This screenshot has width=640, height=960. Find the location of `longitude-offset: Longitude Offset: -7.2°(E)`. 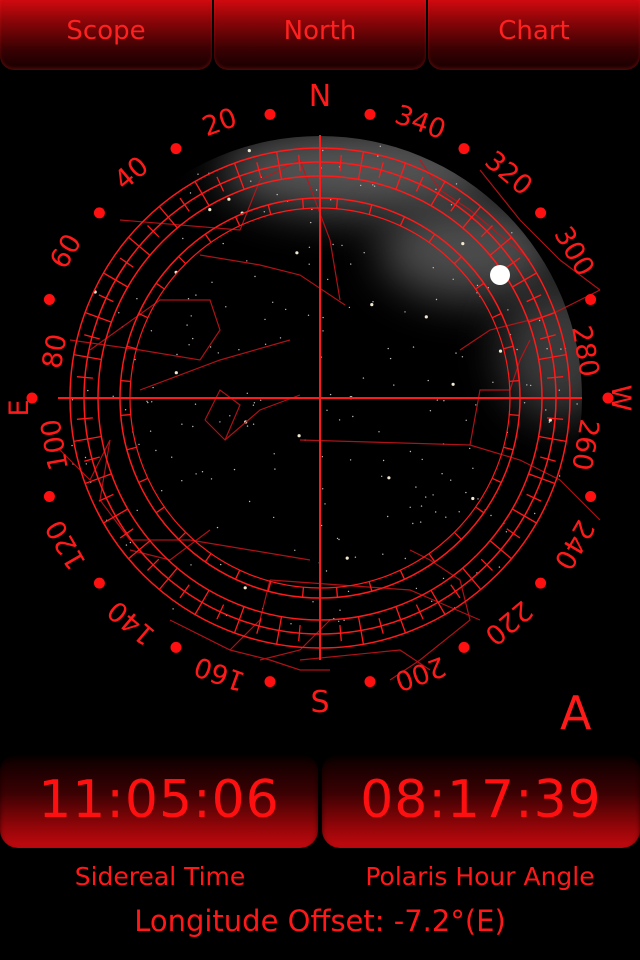

longitude-offset: Longitude Offset: -7.2°(E) is located at coordinates (320, 921).